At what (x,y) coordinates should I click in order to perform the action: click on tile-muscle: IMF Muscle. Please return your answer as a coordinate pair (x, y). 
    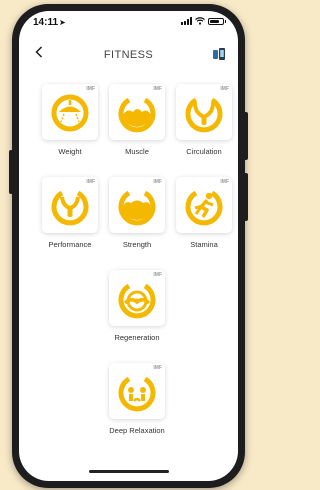
    Looking at the image, I should click on (137, 120).